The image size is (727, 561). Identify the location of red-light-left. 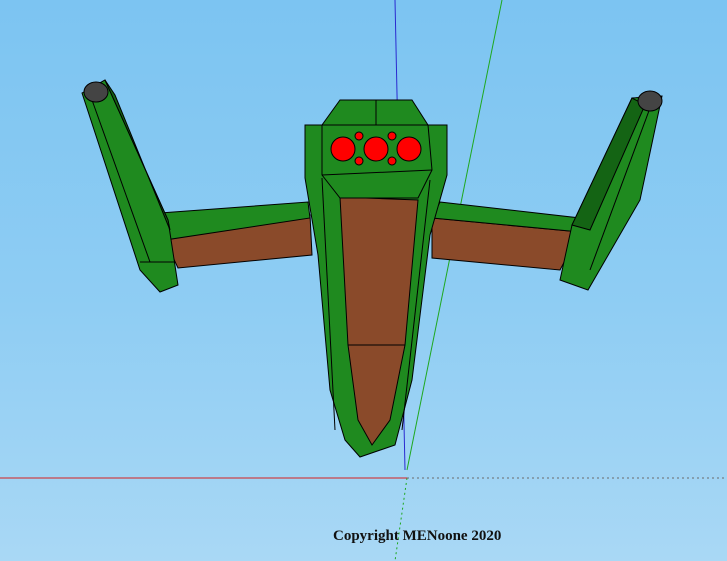
(343, 149).